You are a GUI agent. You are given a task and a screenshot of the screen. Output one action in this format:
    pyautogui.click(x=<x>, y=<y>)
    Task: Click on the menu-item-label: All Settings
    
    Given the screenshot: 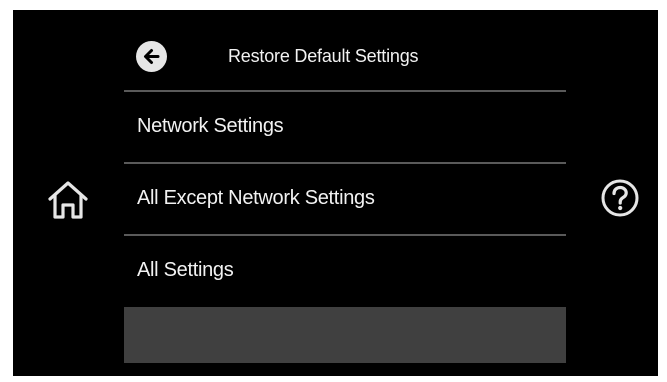 What is the action you would take?
    pyautogui.click(x=185, y=270)
    